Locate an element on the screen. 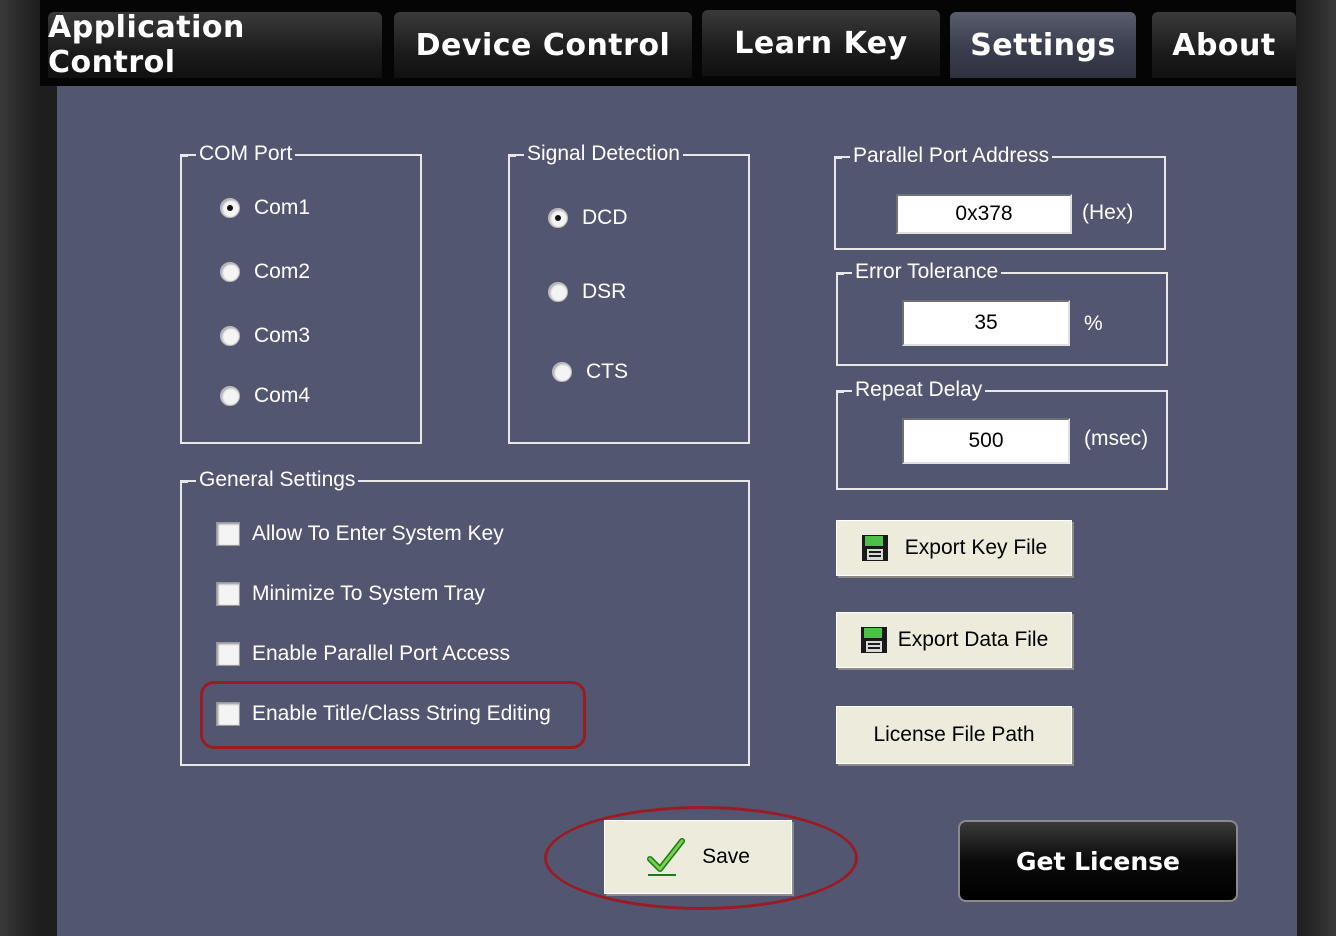 The height and width of the screenshot is (936, 1336). repeat-delay-unit: (msec) is located at coordinates (1116, 438).